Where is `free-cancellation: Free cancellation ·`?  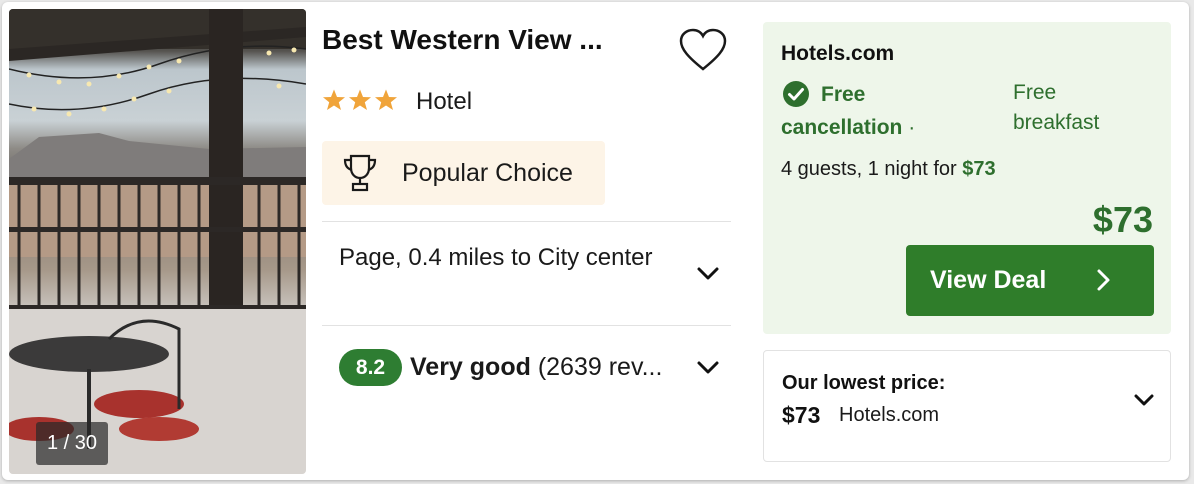 free-cancellation: Free cancellation · is located at coordinates (876, 111).